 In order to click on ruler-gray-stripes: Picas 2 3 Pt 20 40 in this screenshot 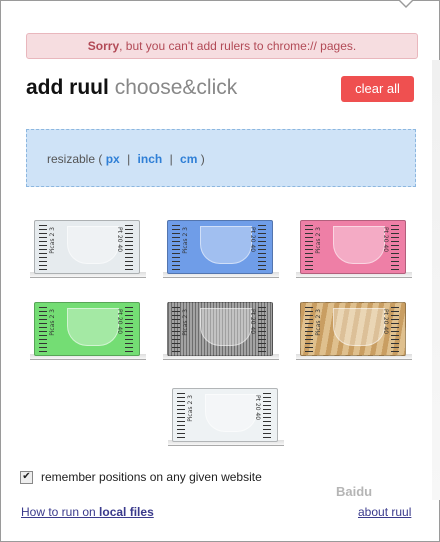, I will do `click(221, 331)`.